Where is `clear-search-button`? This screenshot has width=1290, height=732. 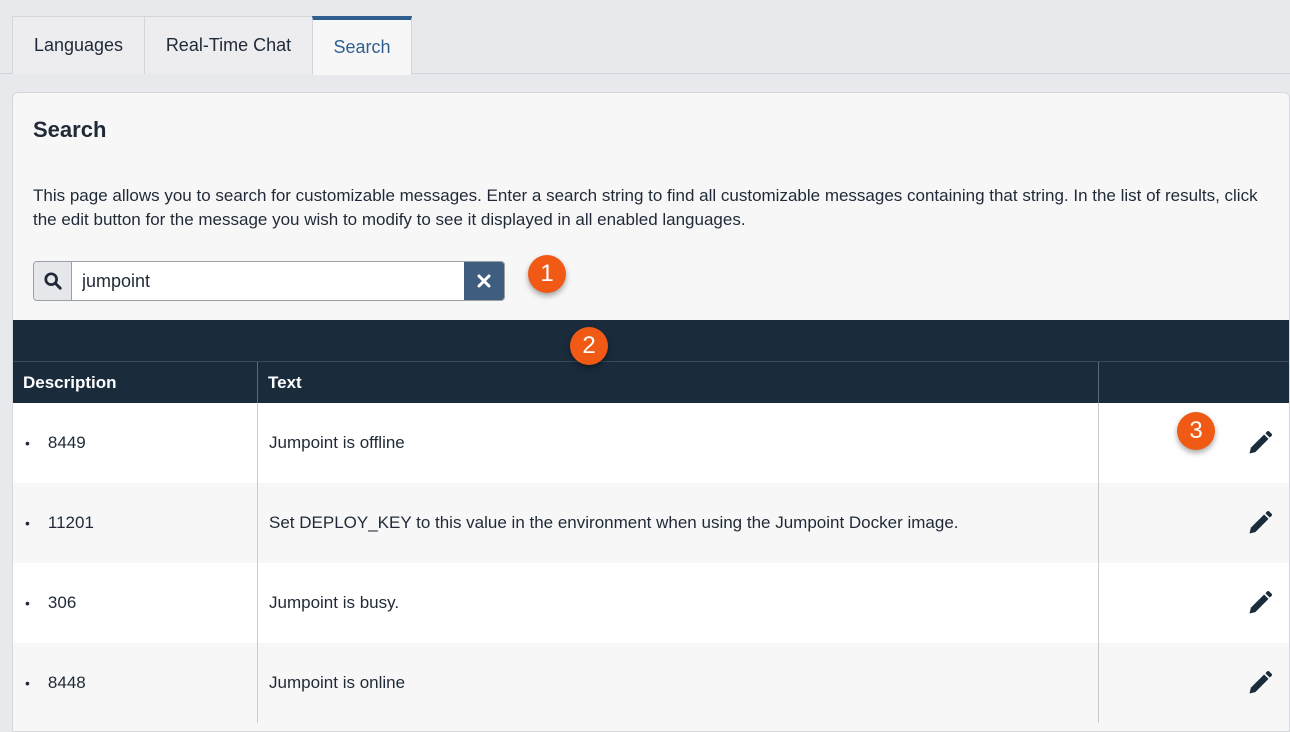
clear-search-button is located at coordinates (484, 281).